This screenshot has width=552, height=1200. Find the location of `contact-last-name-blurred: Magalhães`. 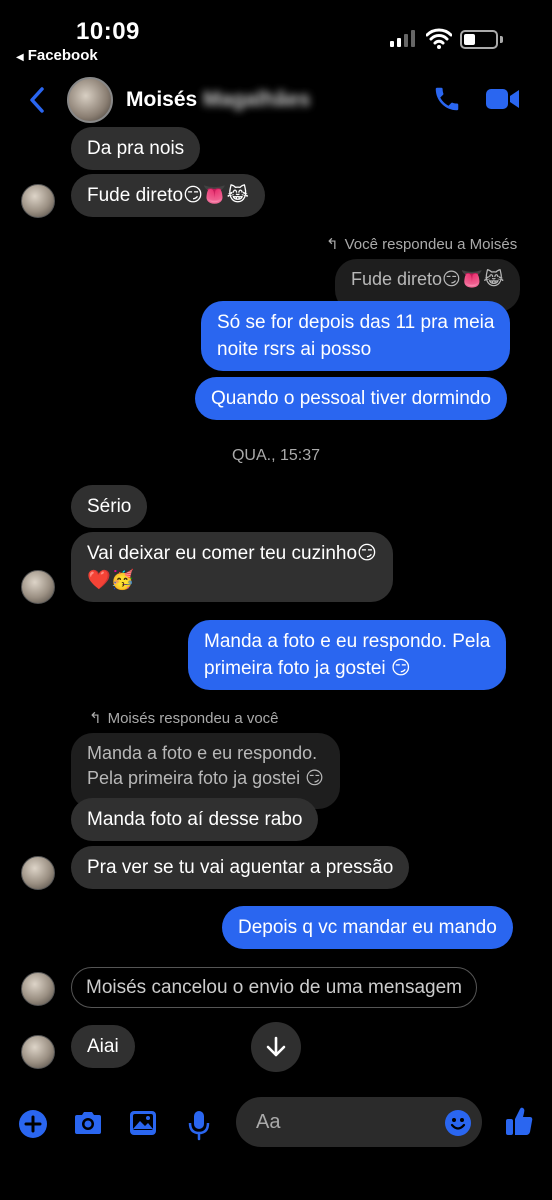

contact-last-name-blurred: Magalhães is located at coordinates (257, 99).